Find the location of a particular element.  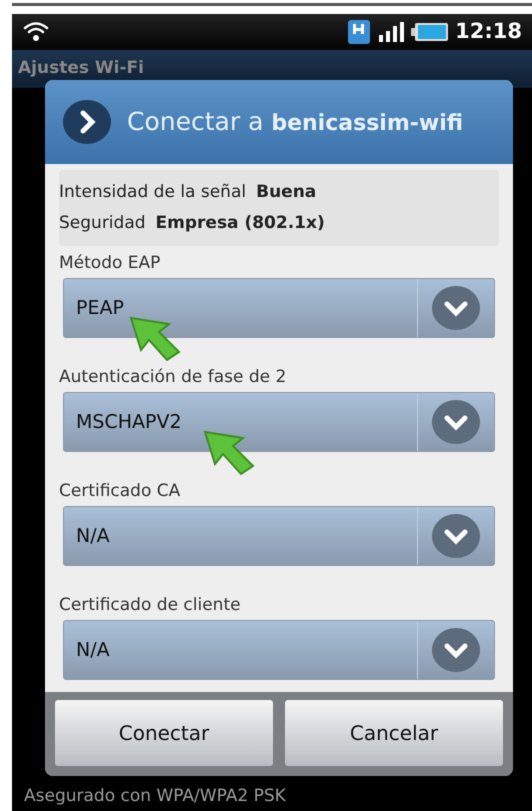

dialog-button: Conectar is located at coordinates (164, 733).